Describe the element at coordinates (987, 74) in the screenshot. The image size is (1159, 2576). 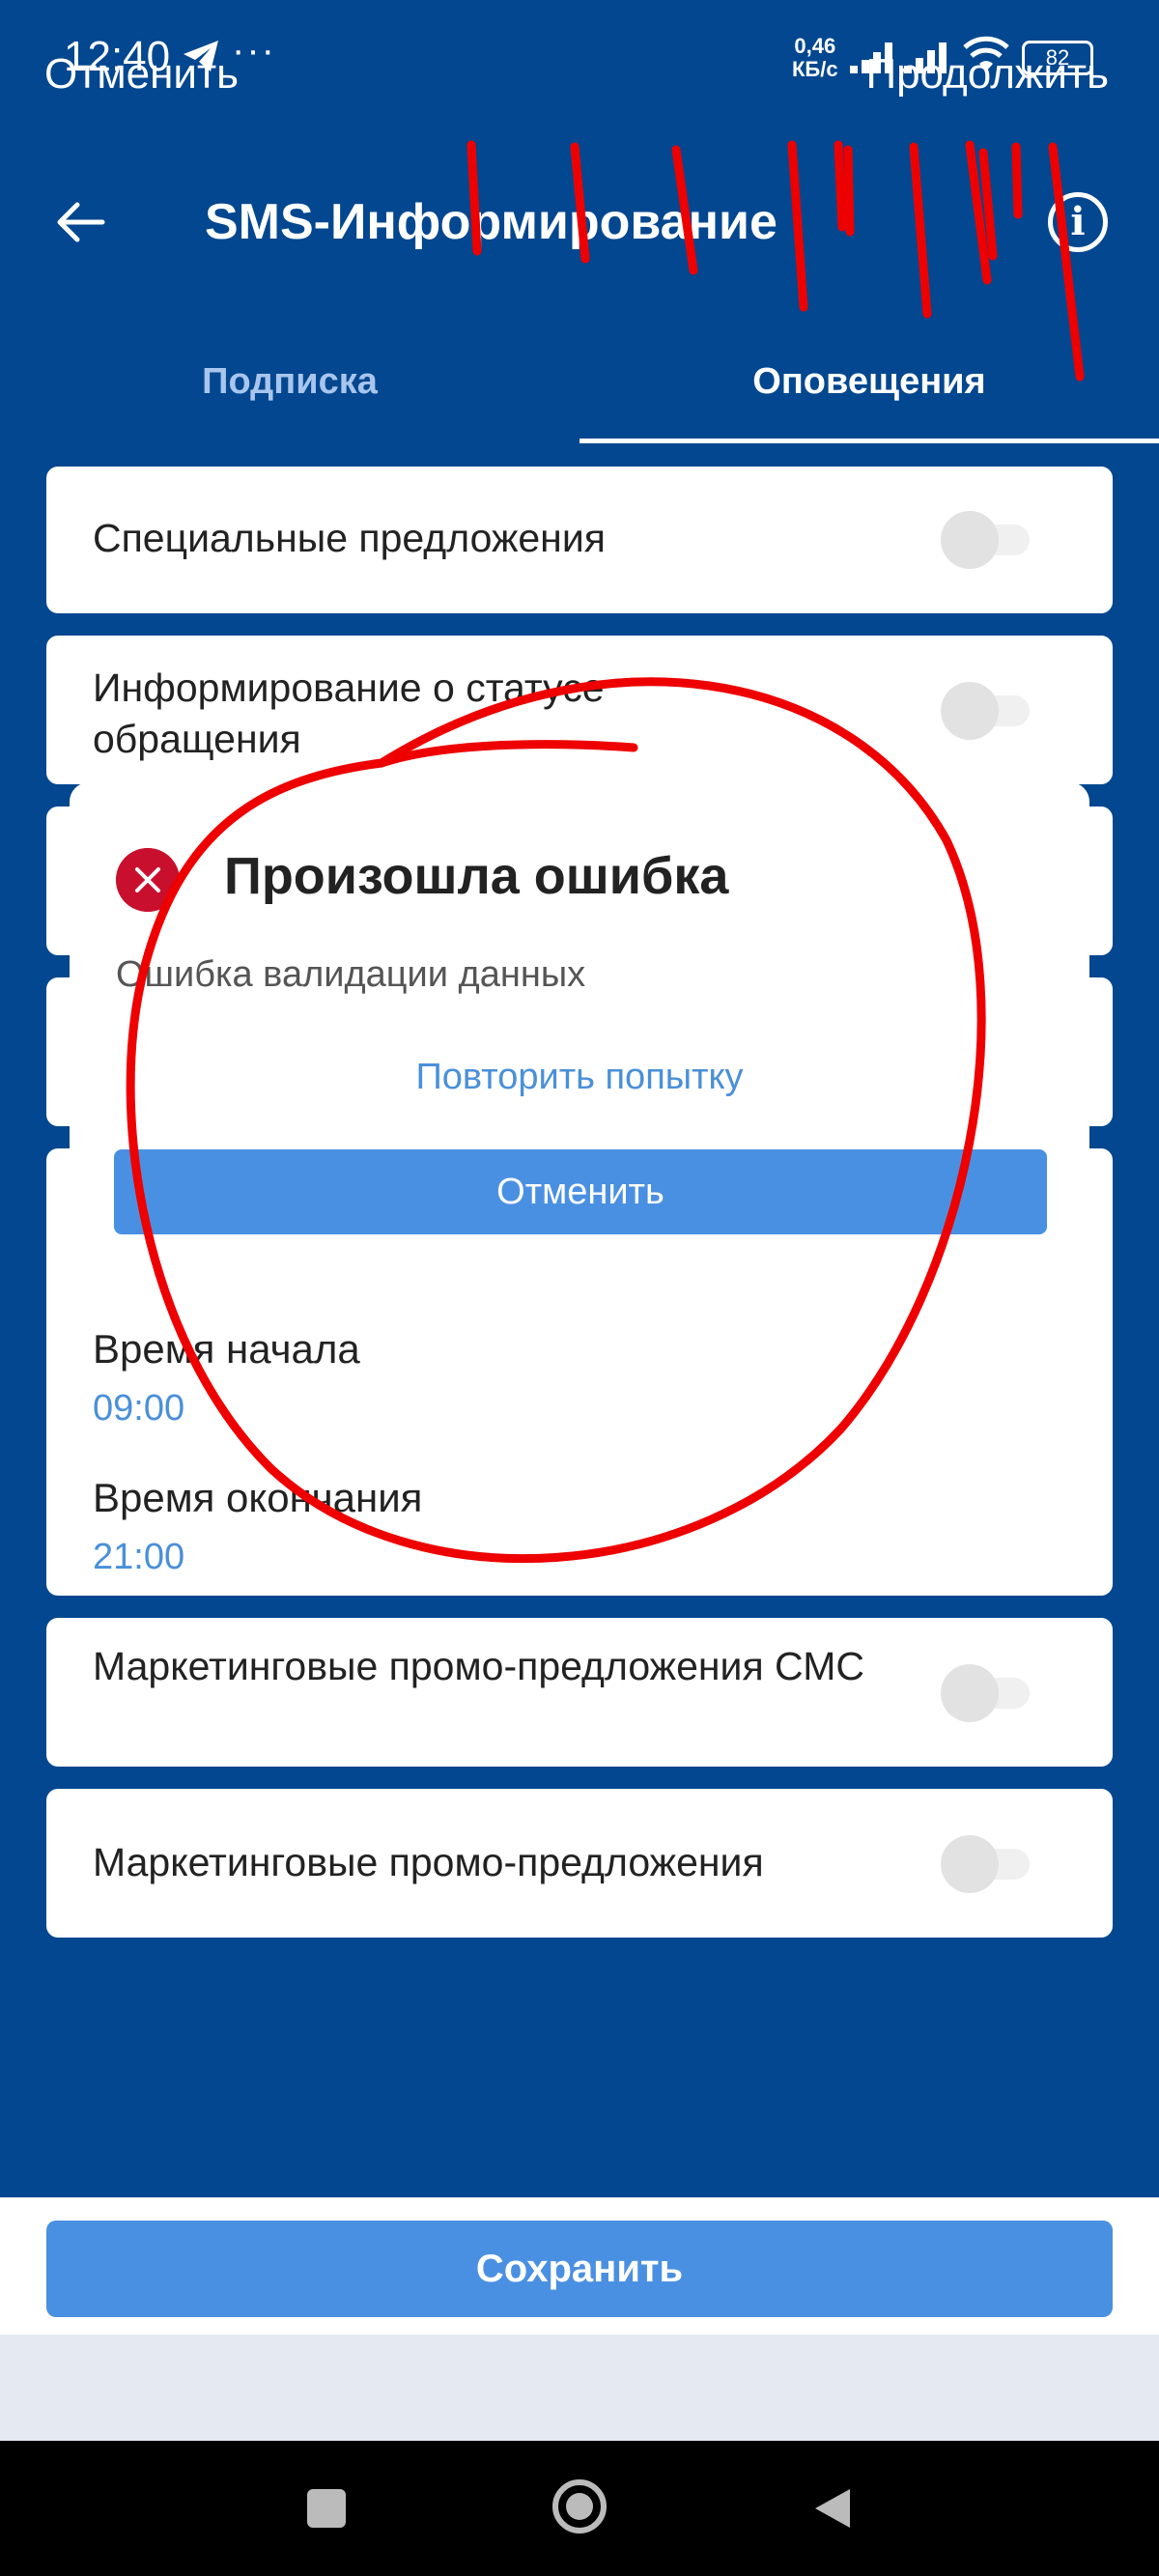
I see `overlay-continue-link: Продолжить` at that location.